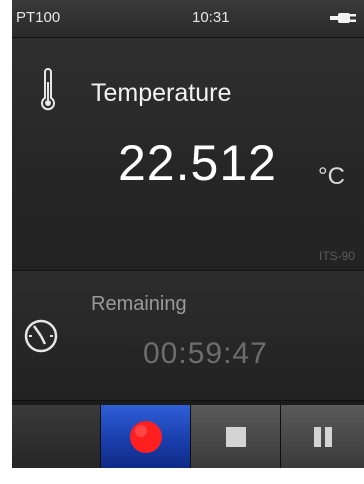  Describe the element at coordinates (38, 17) in the screenshot. I see `sensor-type: PT100` at that location.